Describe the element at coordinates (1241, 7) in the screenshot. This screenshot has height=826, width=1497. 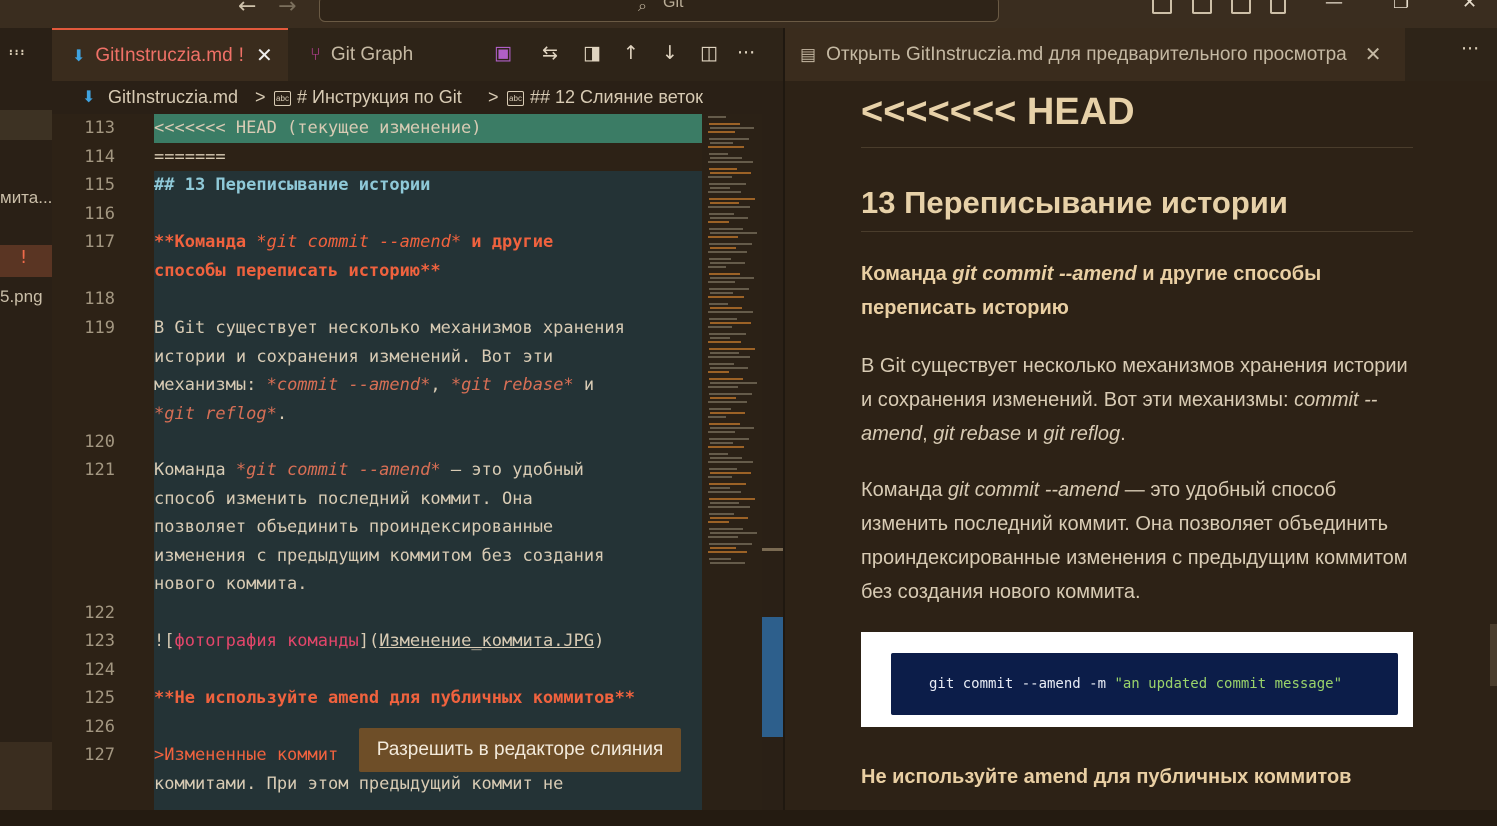
I see `toggle-secondary-sidebar-icon` at that location.